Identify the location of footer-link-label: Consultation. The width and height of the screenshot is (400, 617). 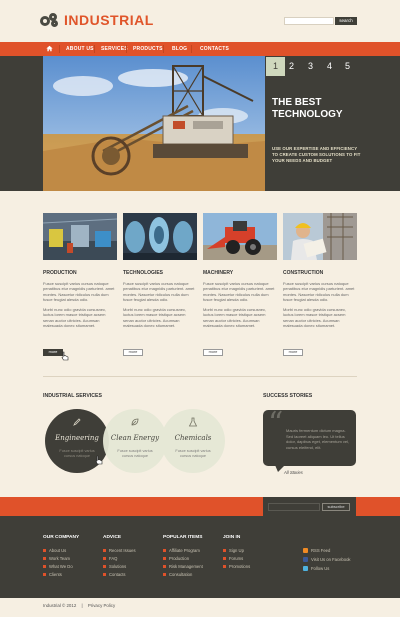
(181, 574).